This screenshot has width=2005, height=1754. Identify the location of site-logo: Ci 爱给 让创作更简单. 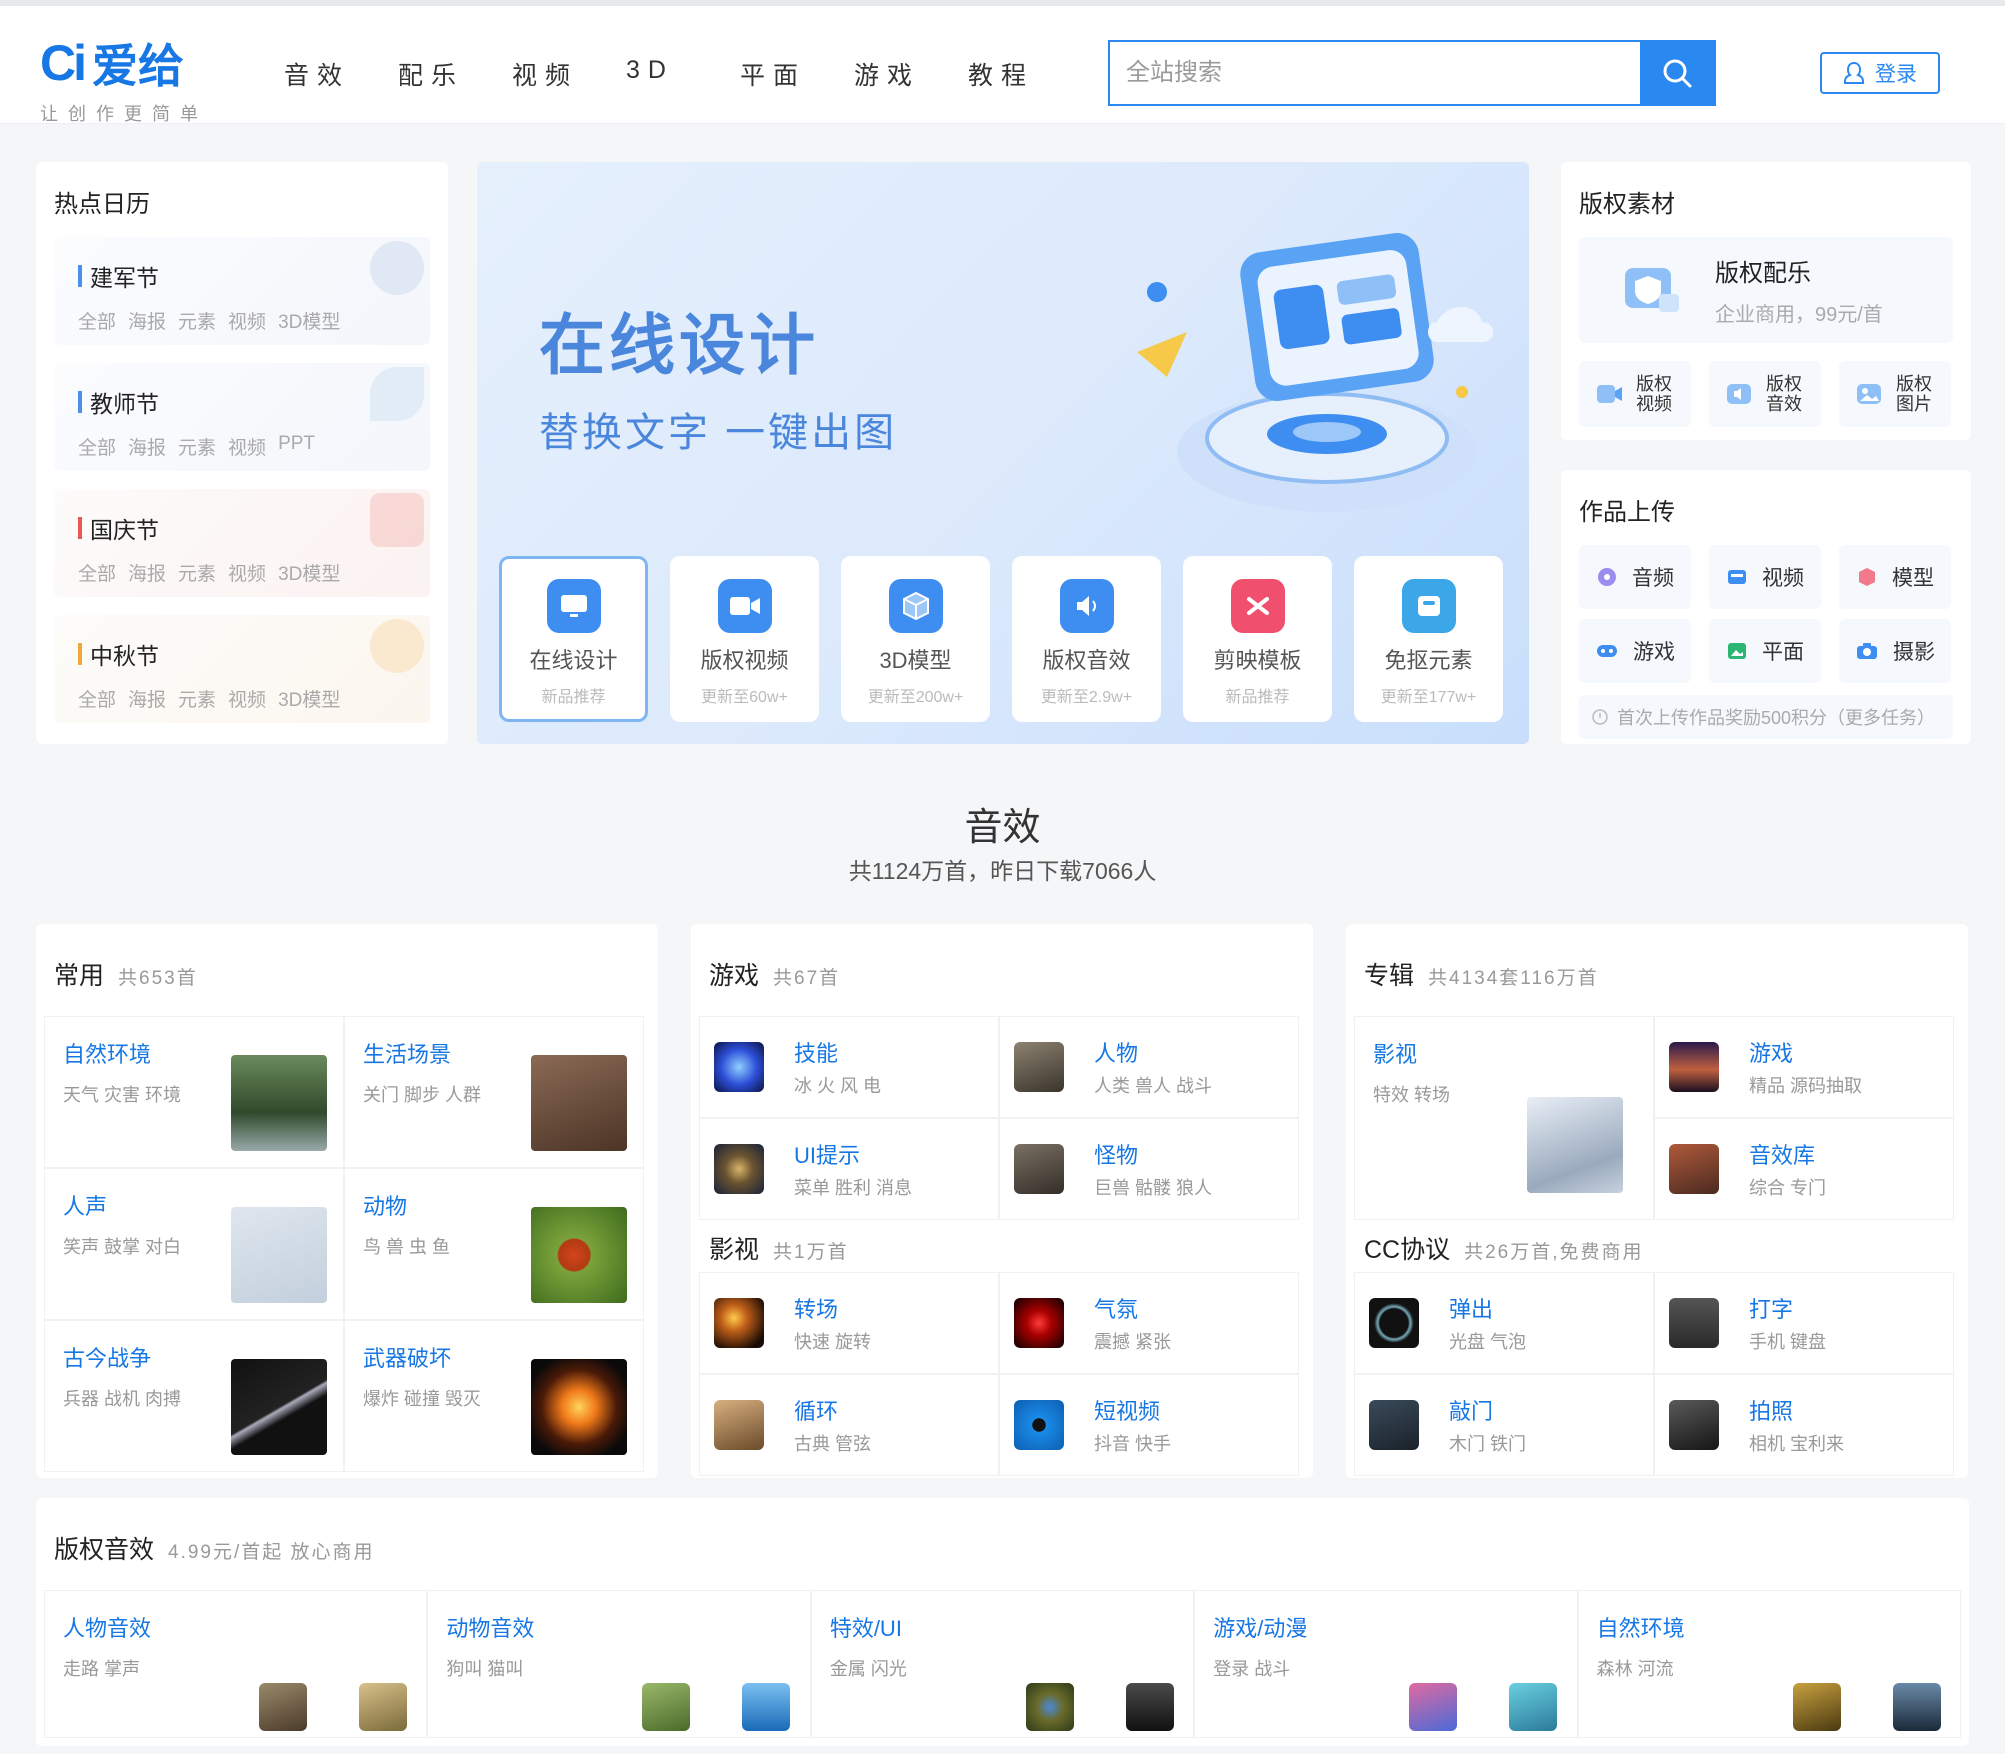
(135, 77).